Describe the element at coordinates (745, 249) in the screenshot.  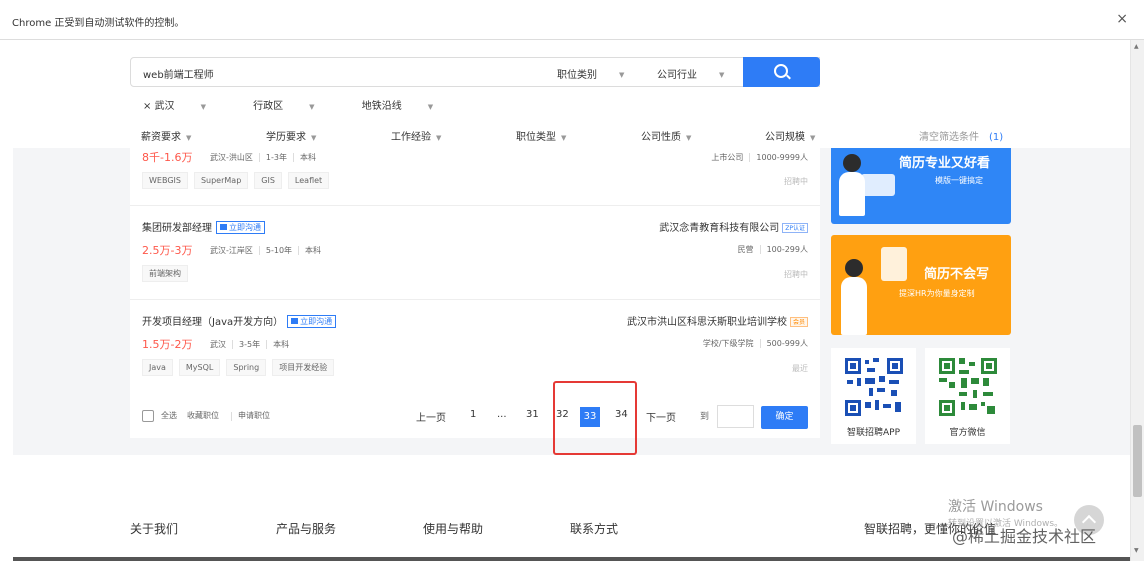
I see `company-type: 民营` at that location.